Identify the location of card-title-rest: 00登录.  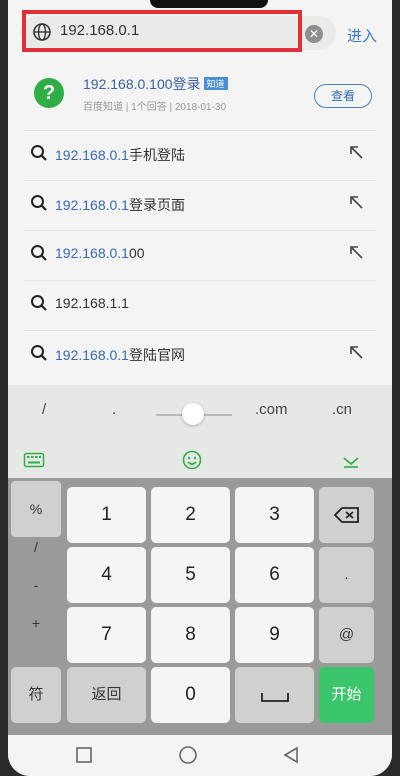
(178, 84).